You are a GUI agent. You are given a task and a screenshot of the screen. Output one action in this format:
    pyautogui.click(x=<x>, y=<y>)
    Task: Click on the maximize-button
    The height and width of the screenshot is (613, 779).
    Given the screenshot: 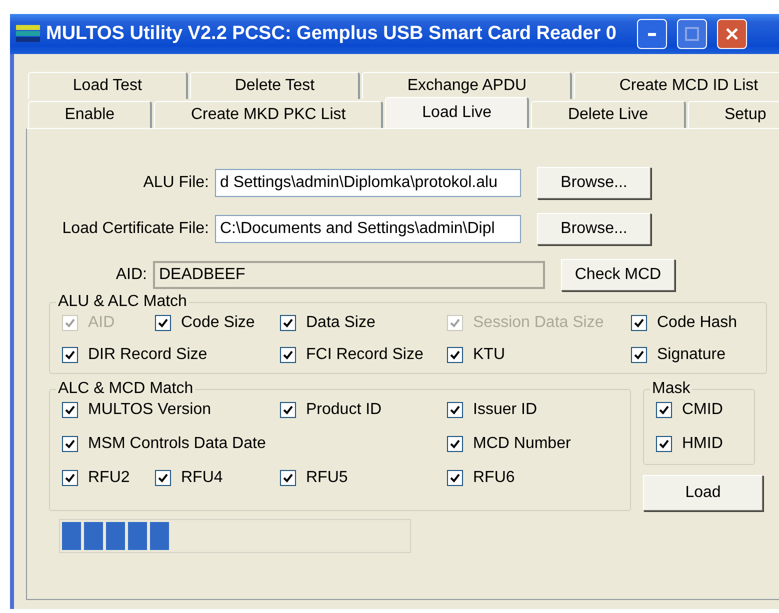 What is the action you would take?
    pyautogui.click(x=691, y=34)
    